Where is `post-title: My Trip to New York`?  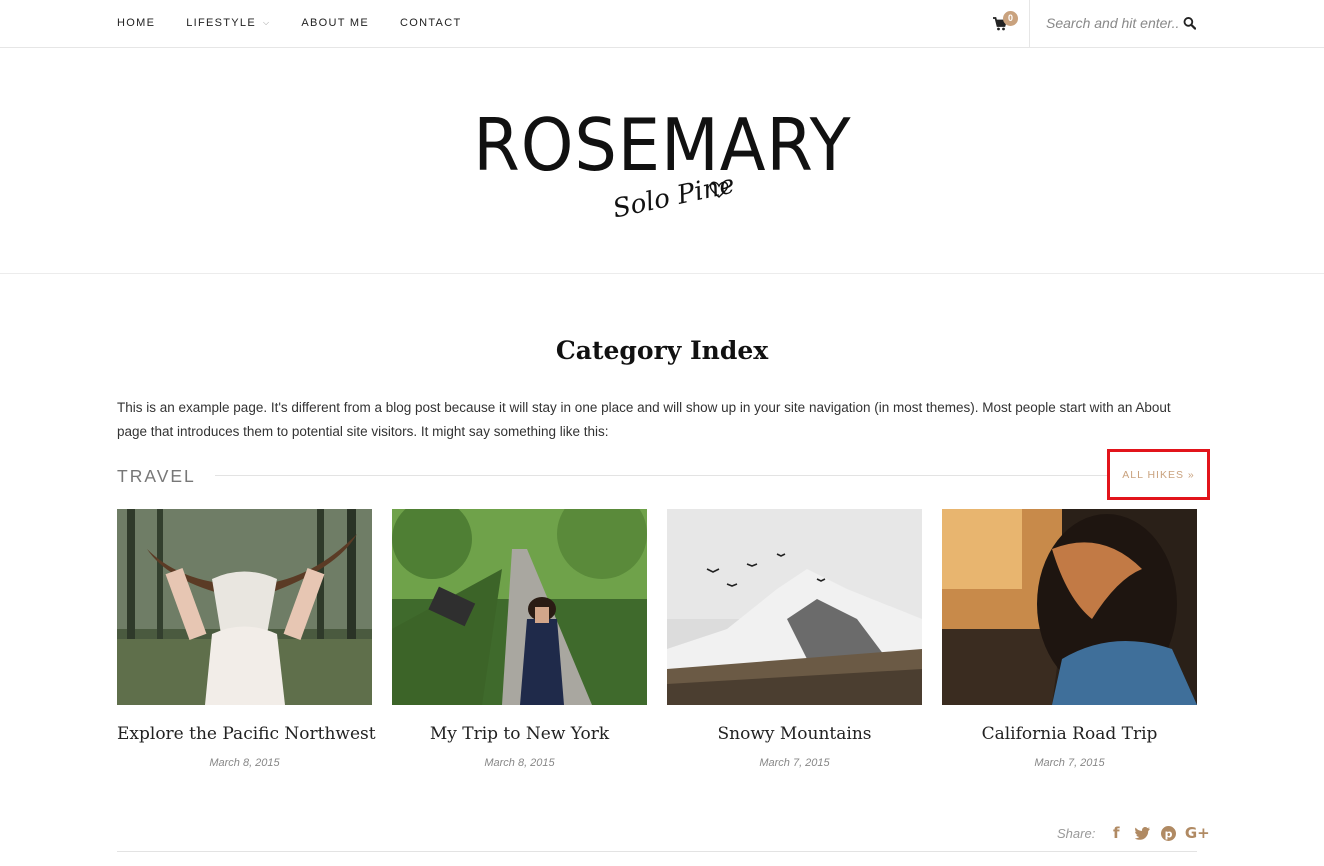 post-title: My Trip to New York is located at coordinates (519, 734).